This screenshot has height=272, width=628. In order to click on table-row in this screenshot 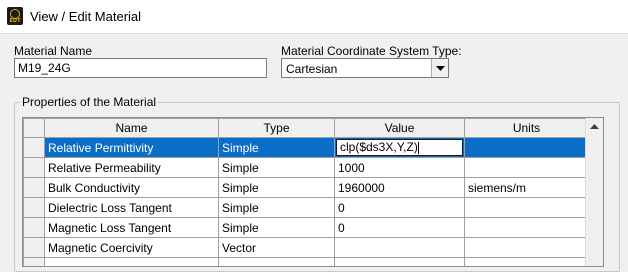, I will do `click(306, 261)`.